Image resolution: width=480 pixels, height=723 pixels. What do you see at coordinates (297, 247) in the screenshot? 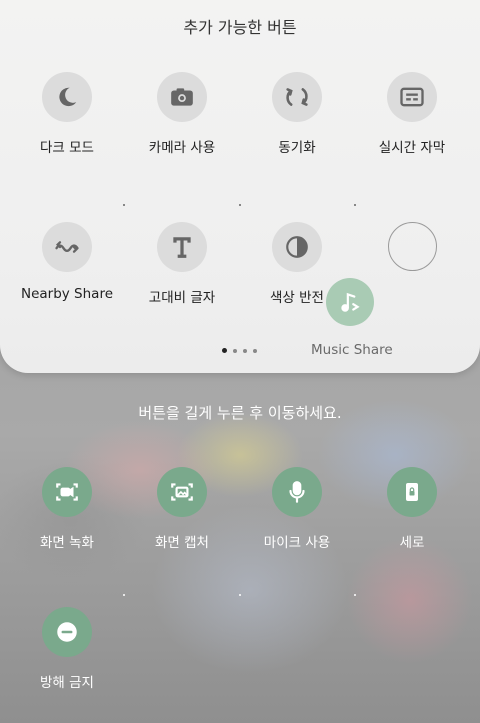
I see `color-inversion-icon` at bounding box center [297, 247].